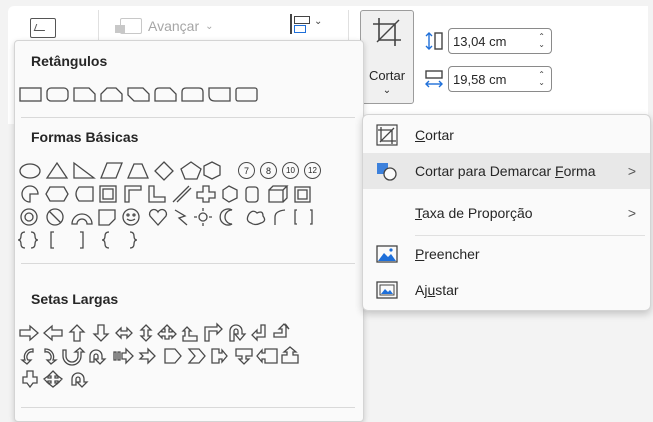 The height and width of the screenshot is (422, 653). What do you see at coordinates (387, 75) in the screenshot?
I see `crop-label: Cortar` at bounding box center [387, 75].